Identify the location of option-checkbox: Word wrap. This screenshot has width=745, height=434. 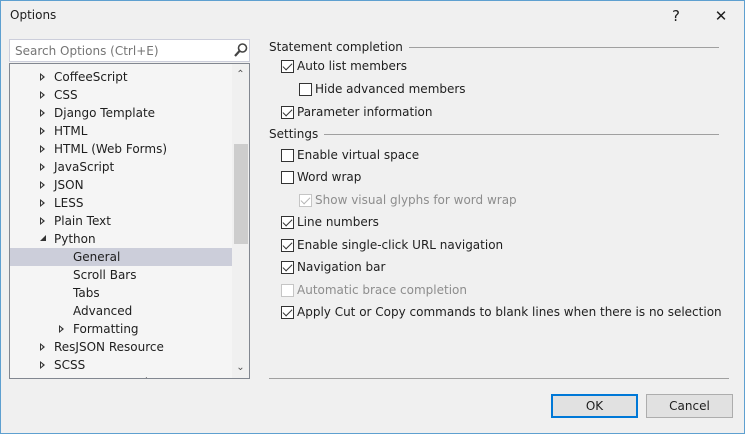
(321, 177).